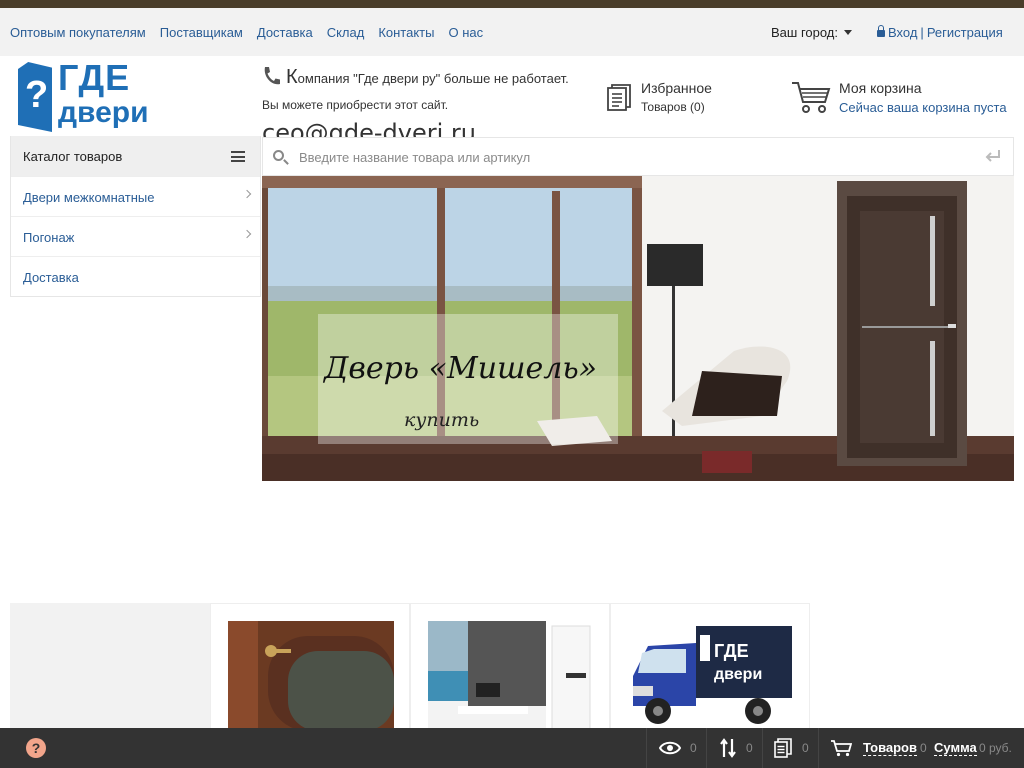  Describe the element at coordinates (923, 748) in the screenshot. I see `cart-goods-count: 0` at that location.